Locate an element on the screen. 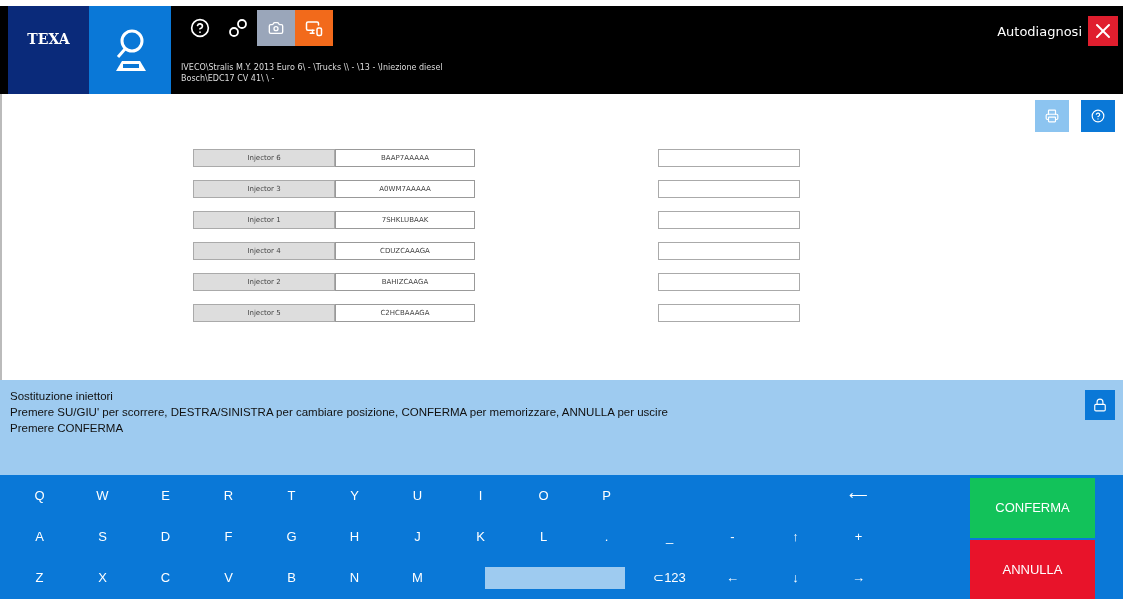 The image size is (1123, 599). keyboard-key: . is located at coordinates (606, 536).